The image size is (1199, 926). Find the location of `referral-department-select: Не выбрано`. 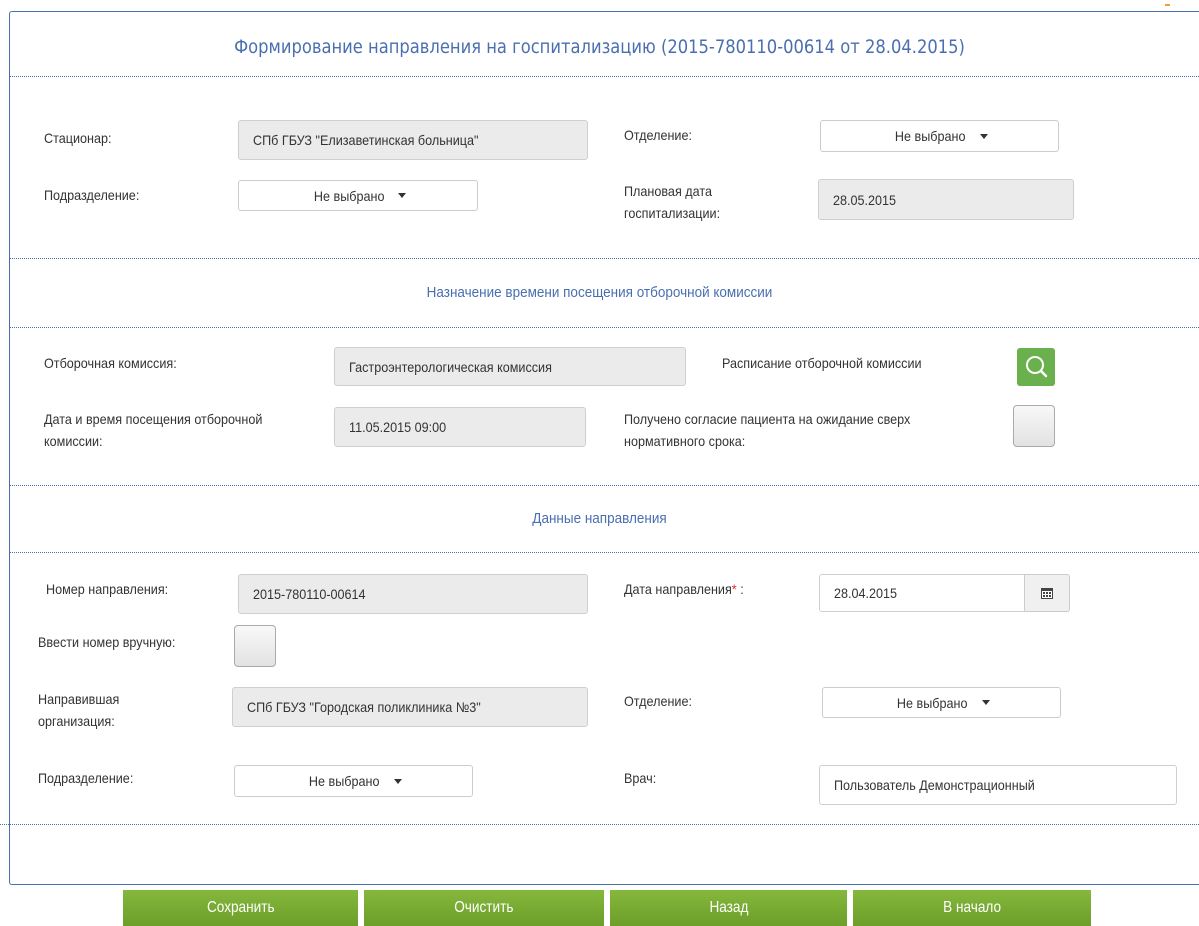

referral-department-select: Не выбрано is located at coordinates (941, 702).